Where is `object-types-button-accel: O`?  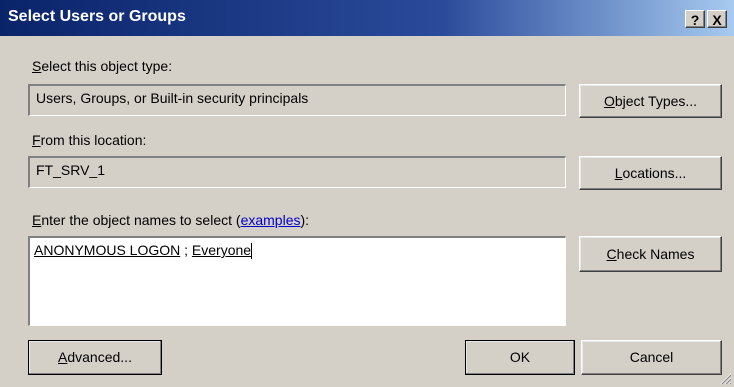
object-types-button-accel: O is located at coordinates (609, 101).